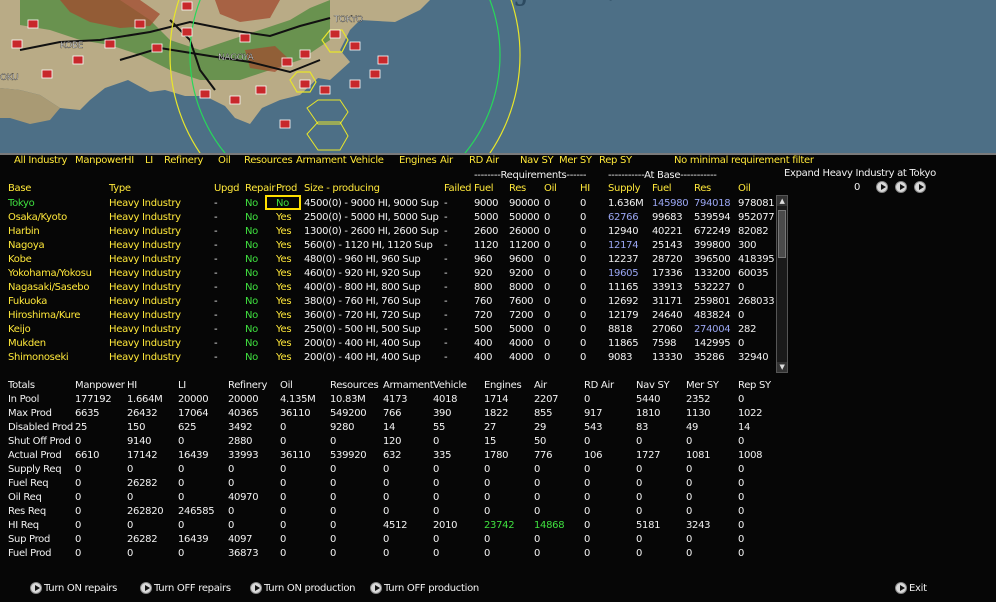 This screenshot has height=602, width=996. I want to click on cell-base: Nagasaki/Sasebo, so click(48, 288).